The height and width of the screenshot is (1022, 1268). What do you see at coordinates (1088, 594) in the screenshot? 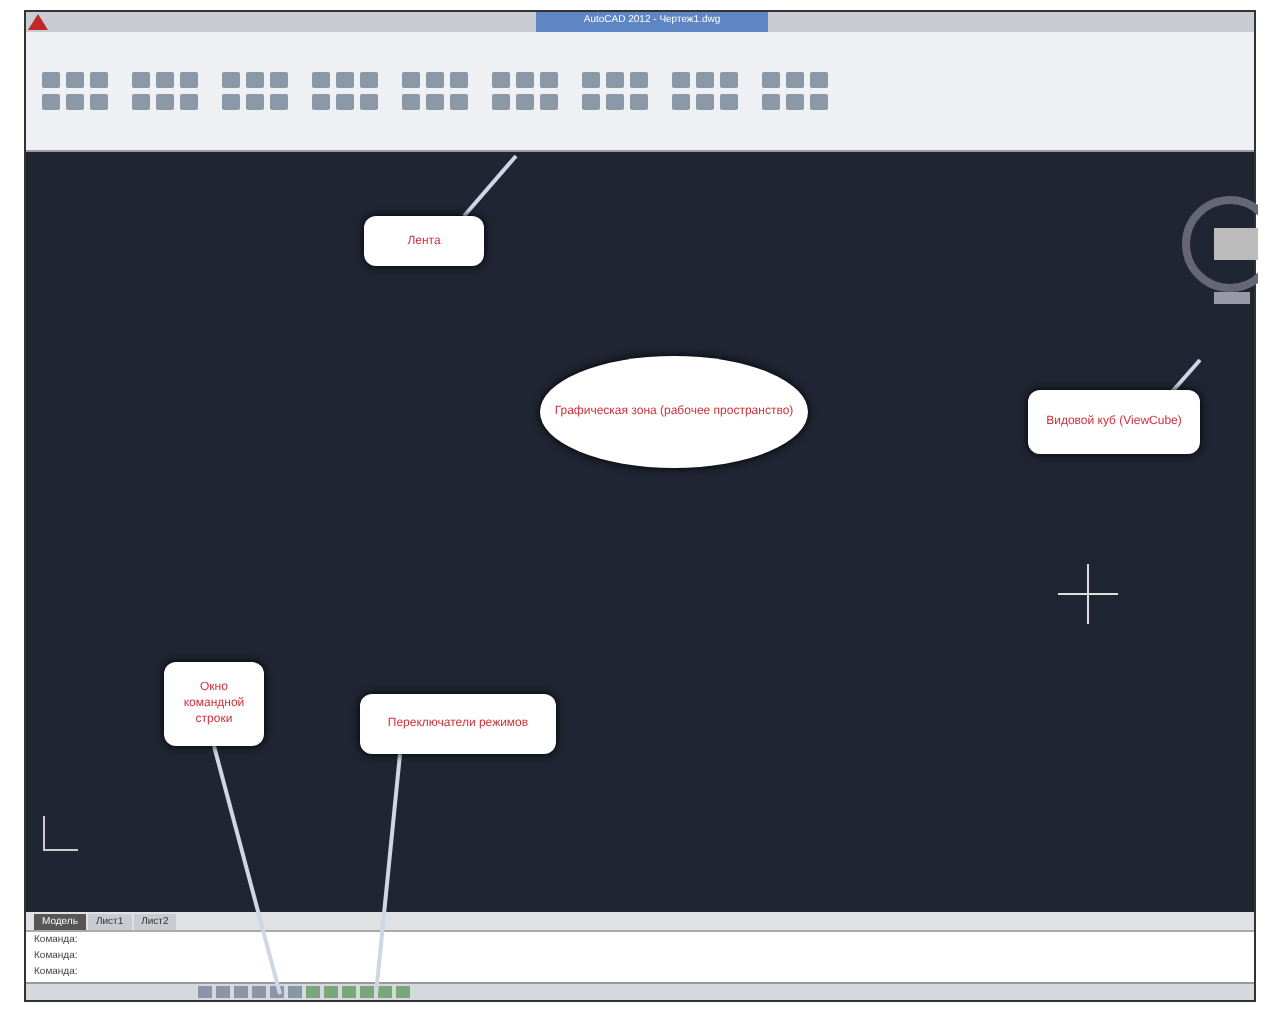
I see `crosshair-icon` at bounding box center [1088, 594].